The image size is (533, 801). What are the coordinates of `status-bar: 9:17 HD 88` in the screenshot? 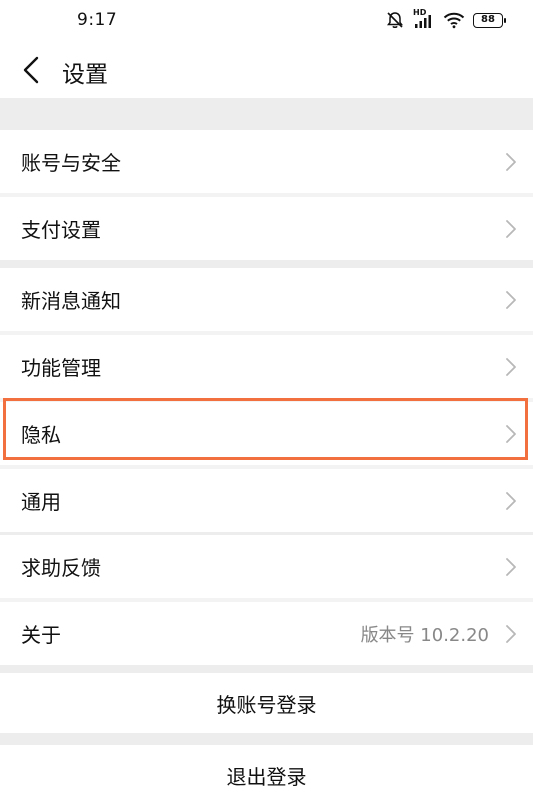 It's located at (266, 21).